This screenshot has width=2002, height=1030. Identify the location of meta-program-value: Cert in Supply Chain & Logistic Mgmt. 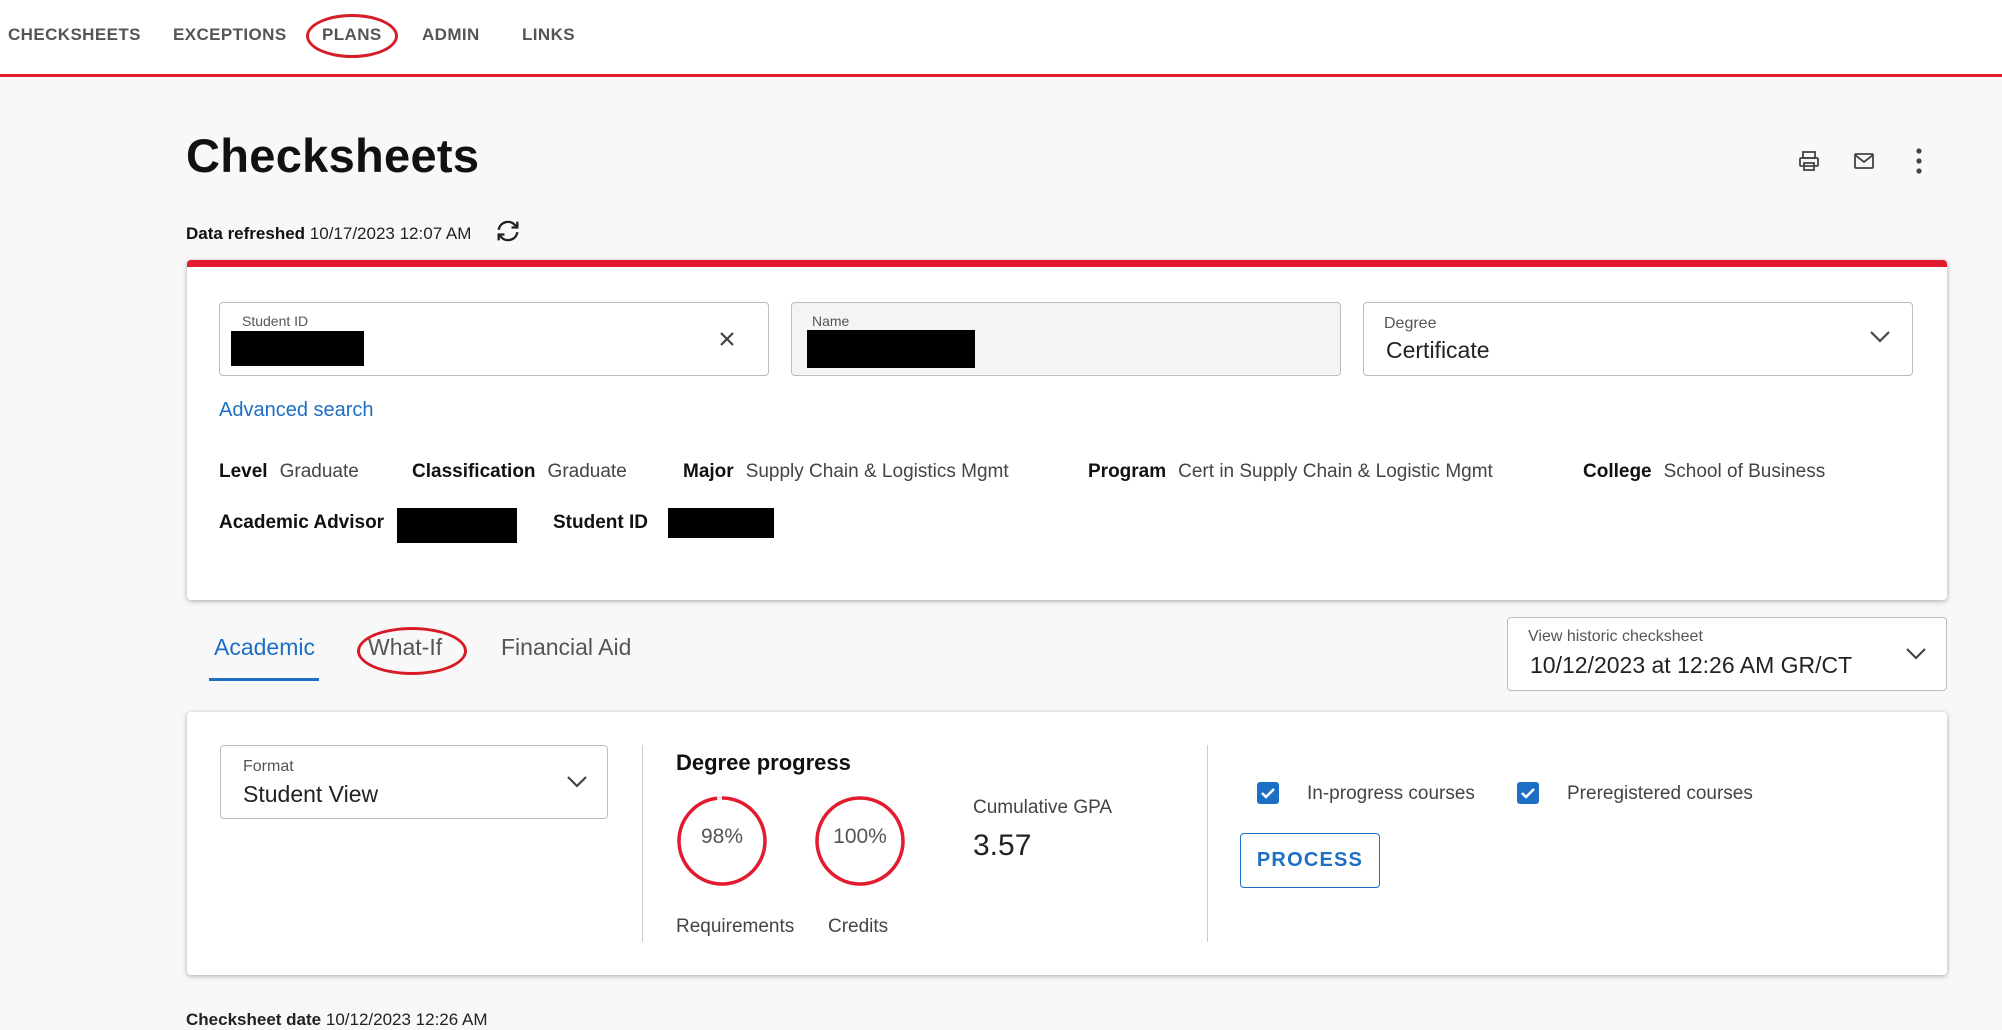
(1335, 471).